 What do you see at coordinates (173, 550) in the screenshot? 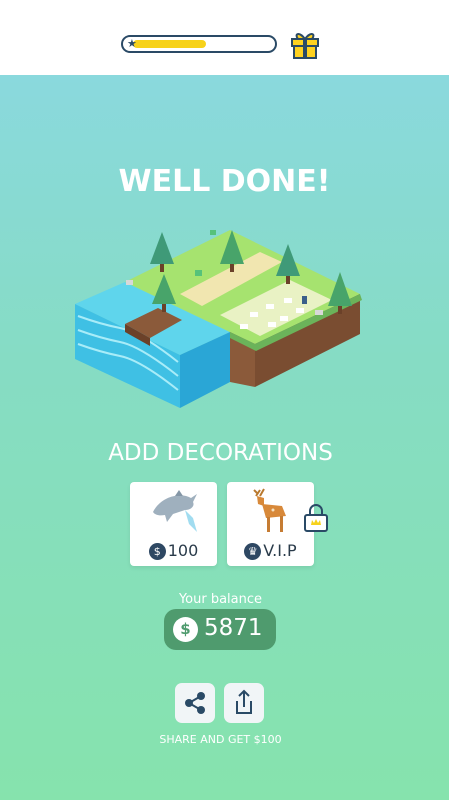
I see `decoration-price: $100` at bounding box center [173, 550].